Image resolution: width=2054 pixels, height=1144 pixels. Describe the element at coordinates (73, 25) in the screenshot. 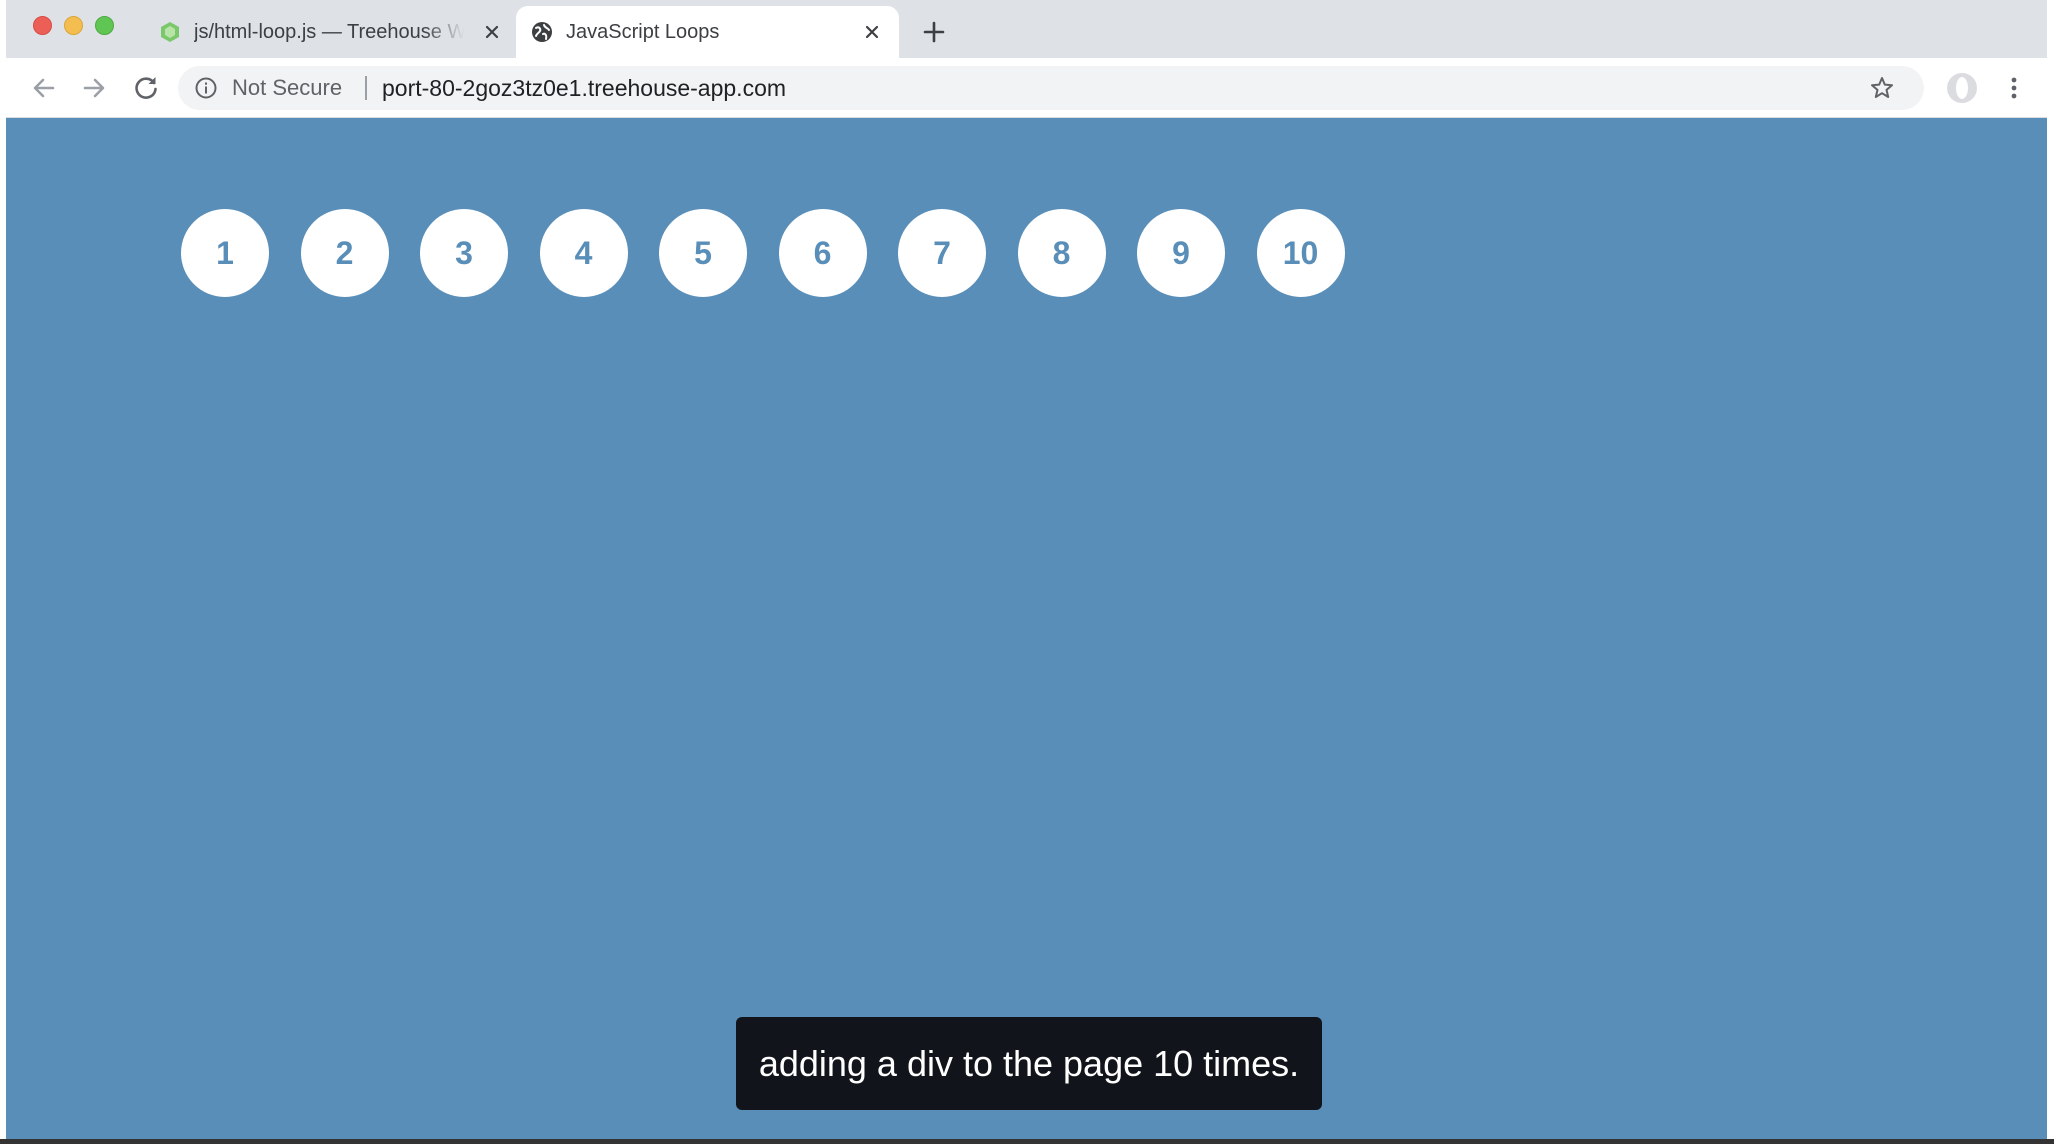

I see `minimize-window-button` at that location.